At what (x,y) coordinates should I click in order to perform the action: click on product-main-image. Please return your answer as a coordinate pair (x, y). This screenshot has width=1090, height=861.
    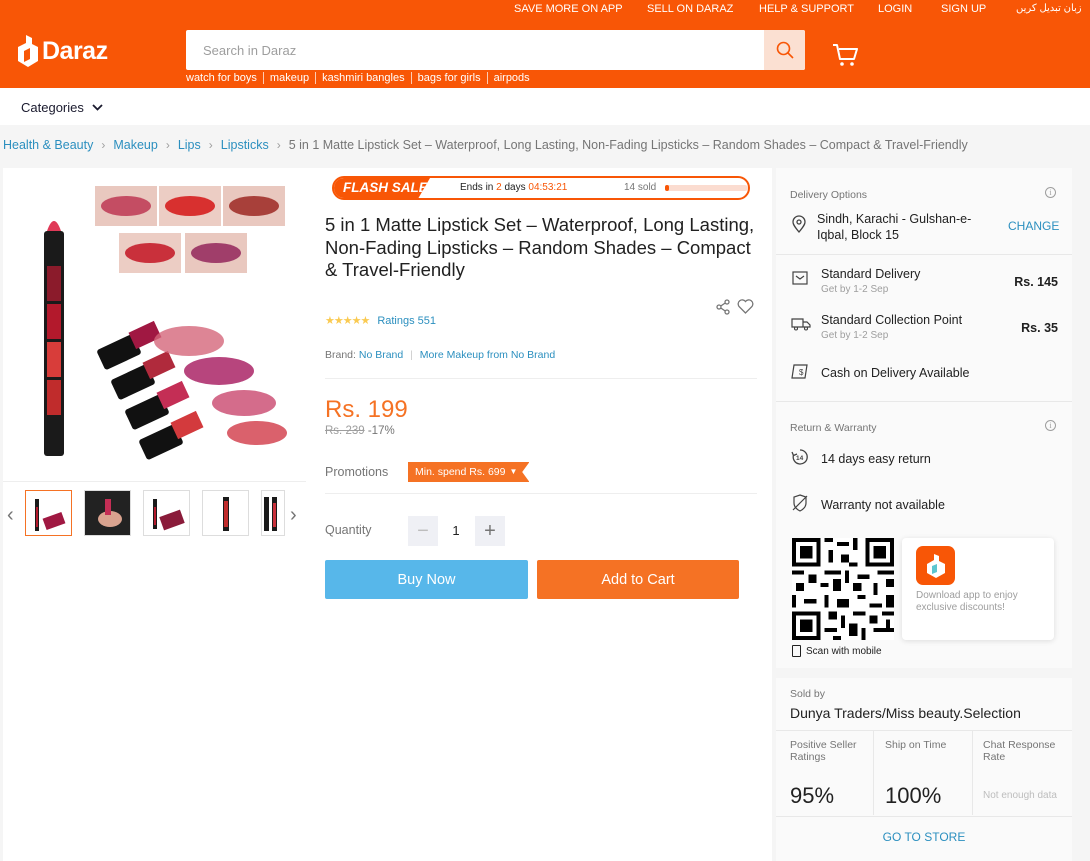
    Looking at the image, I should click on (160, 323).